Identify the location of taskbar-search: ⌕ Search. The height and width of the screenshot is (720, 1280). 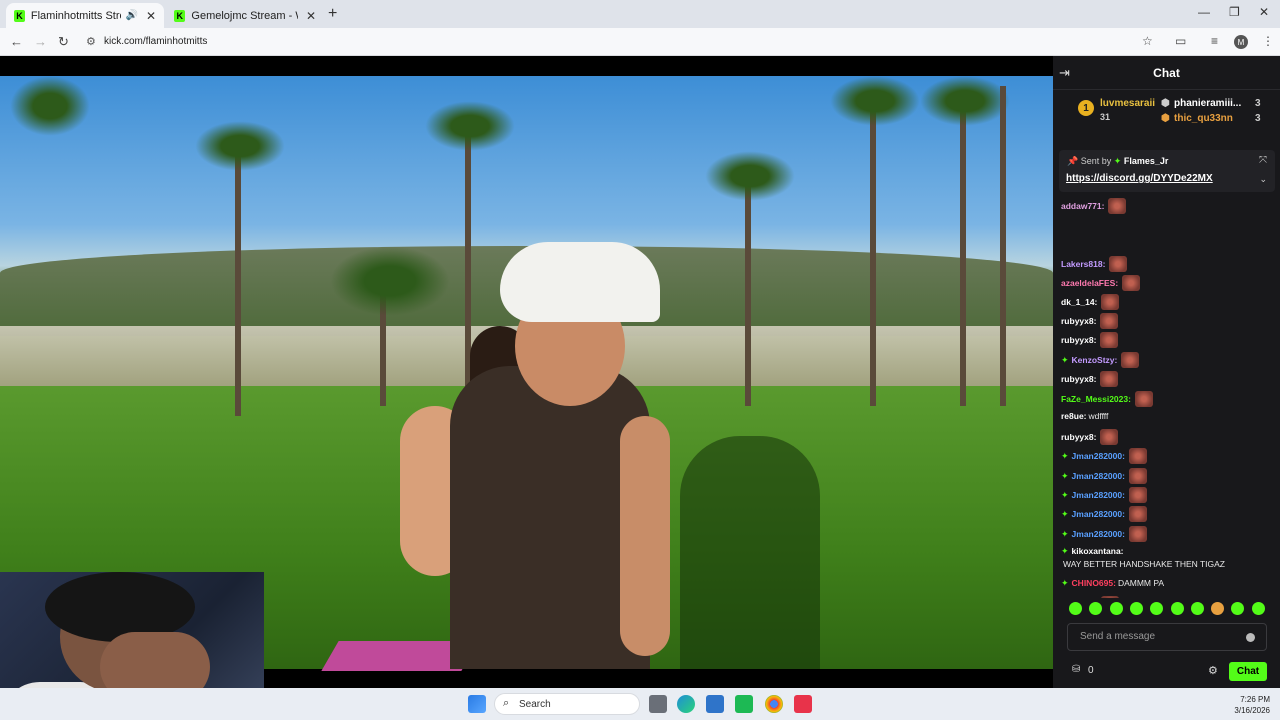
(567, 704).